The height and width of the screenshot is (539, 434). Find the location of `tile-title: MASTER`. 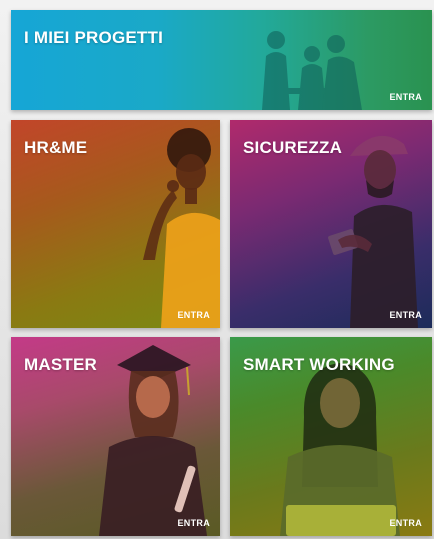

tile-title: MASTER is located at coordinates (60, 364).